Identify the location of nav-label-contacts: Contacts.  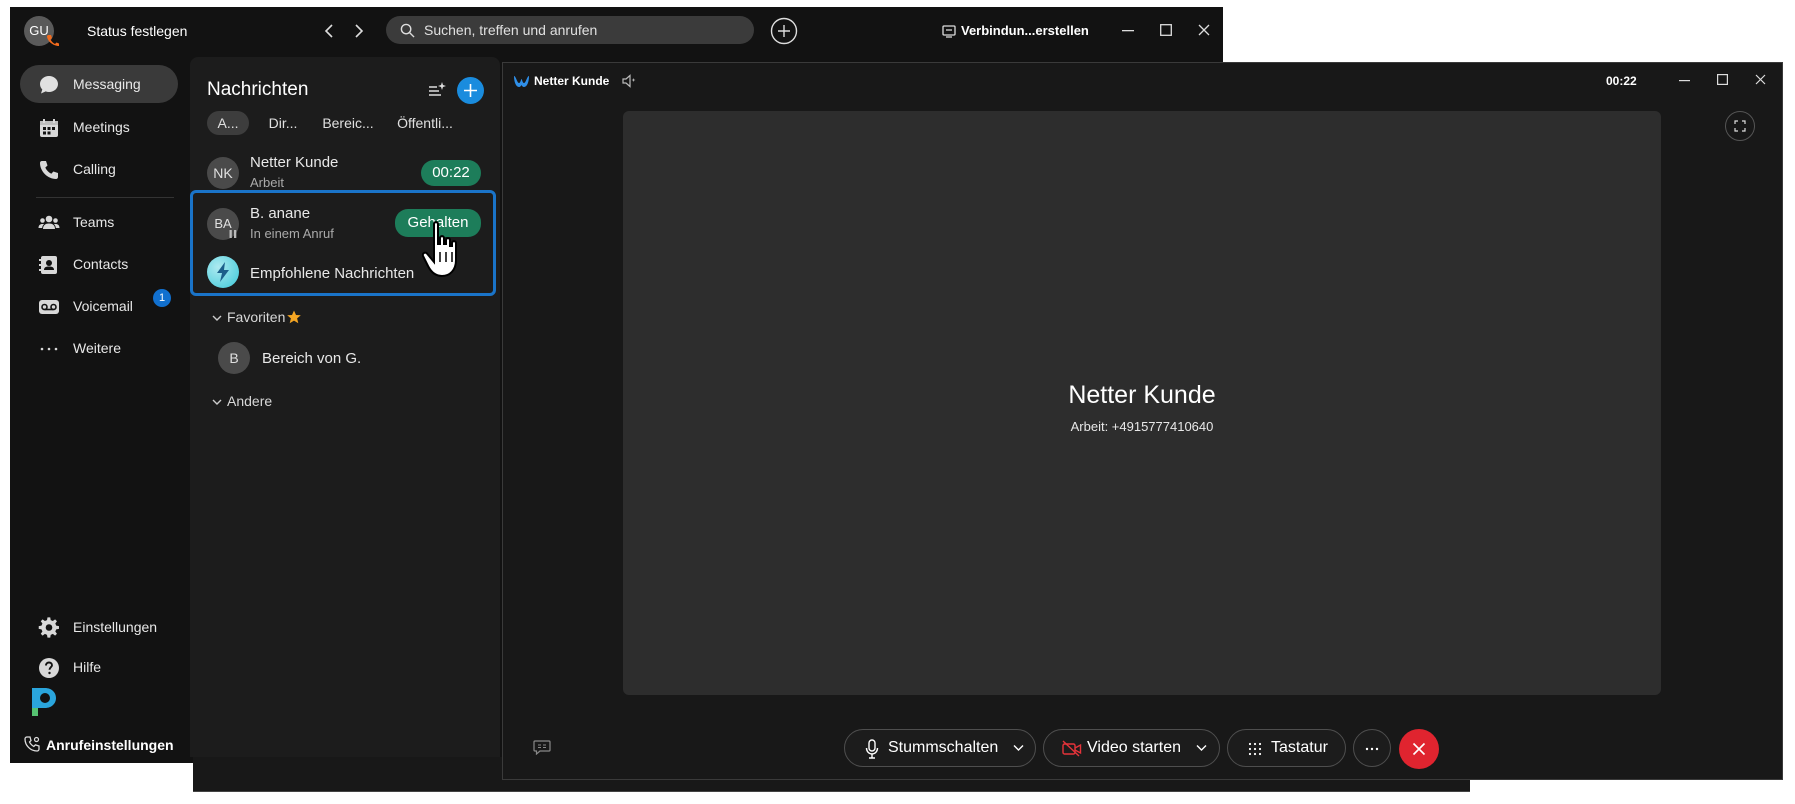
(101, 264).